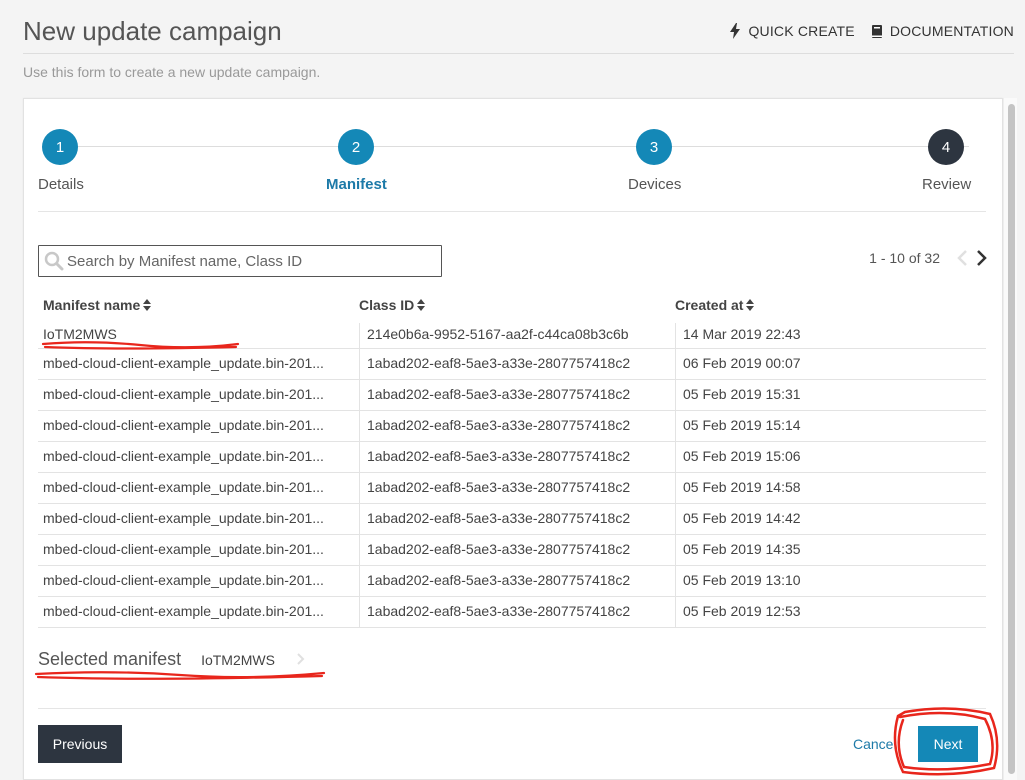 The width and height of the screenshot is (1025, 780). Describe the element at coordinates (742, 549) in the screenshot. I see `cell-created-at: 05 Feb 2019 14:35` at that location.